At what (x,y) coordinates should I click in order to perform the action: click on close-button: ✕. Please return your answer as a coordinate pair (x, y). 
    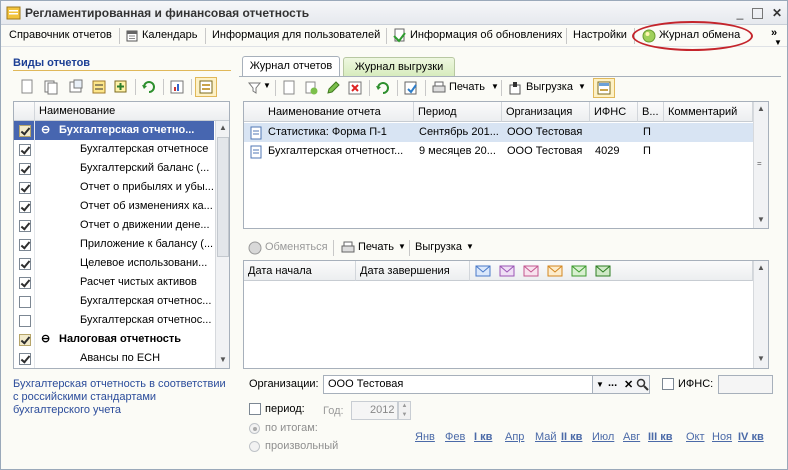
    Looking at the image, I should click on (777, 13).